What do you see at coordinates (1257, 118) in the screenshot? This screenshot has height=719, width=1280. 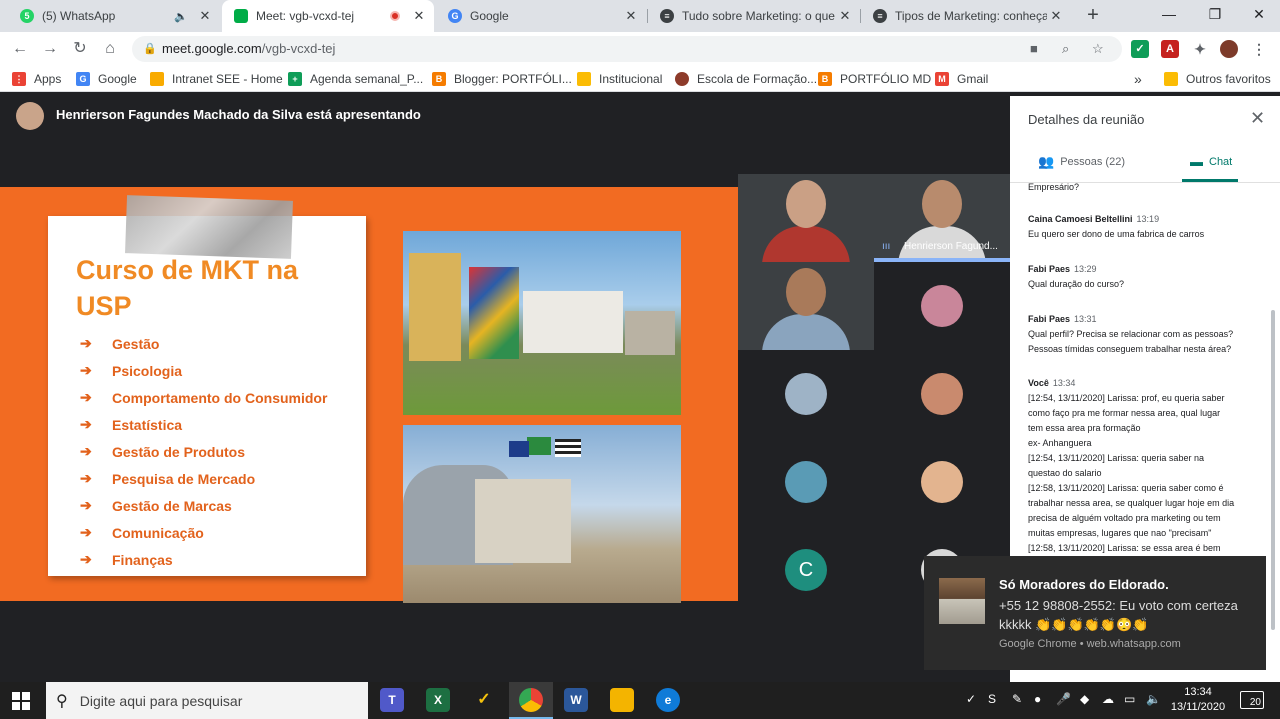 I see `close-panel-icon: ✕` at bounding box center [1257, 118].